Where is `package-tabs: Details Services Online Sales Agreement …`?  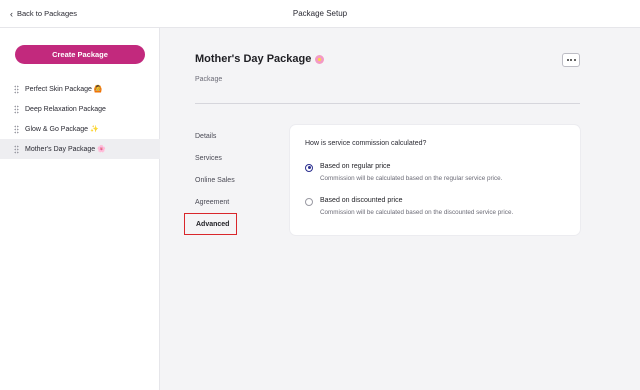 package-tabs: Details Services Online Sales Agreement … is located at coordinates (211, 180).